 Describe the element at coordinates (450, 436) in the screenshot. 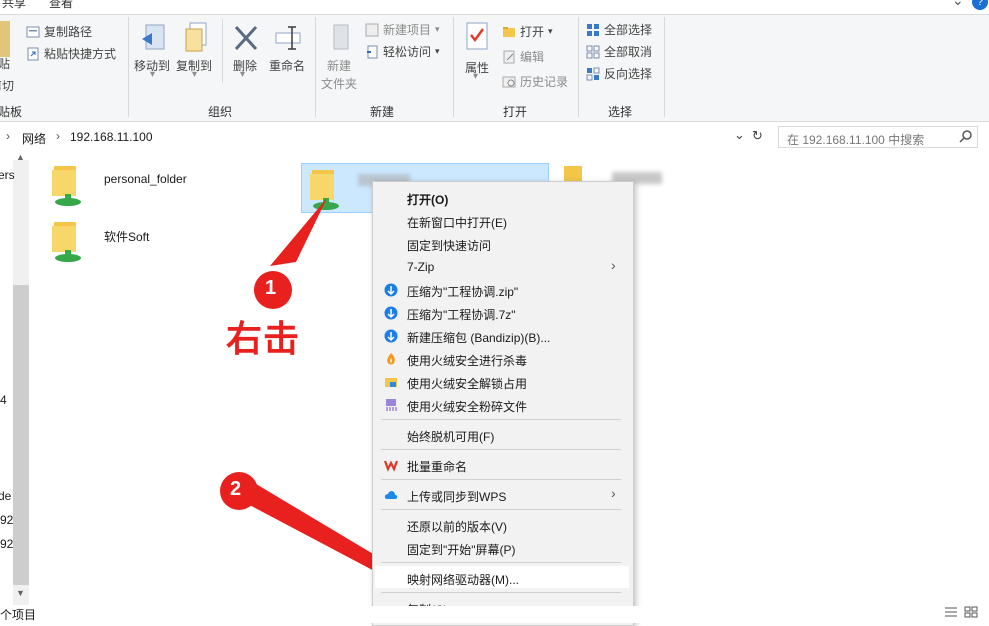

I see `menu-item-always-offline: 始终脱机可用(F)` at that location.